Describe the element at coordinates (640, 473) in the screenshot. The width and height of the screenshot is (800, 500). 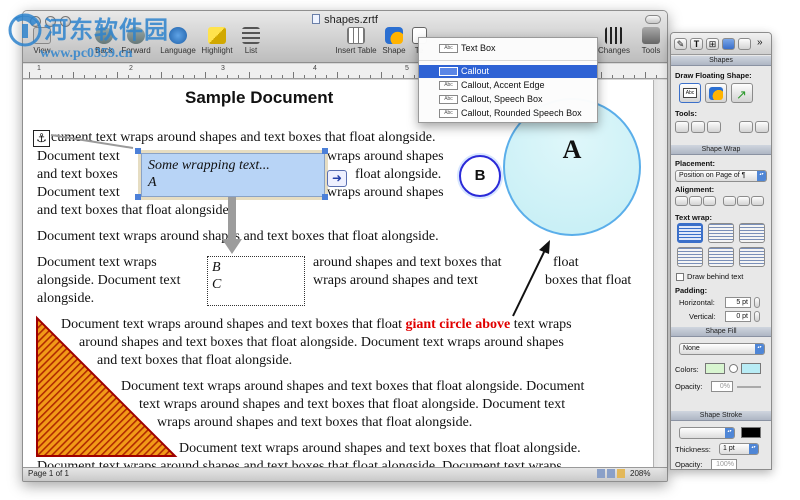
I see `zoom-level: 208%` at that location.